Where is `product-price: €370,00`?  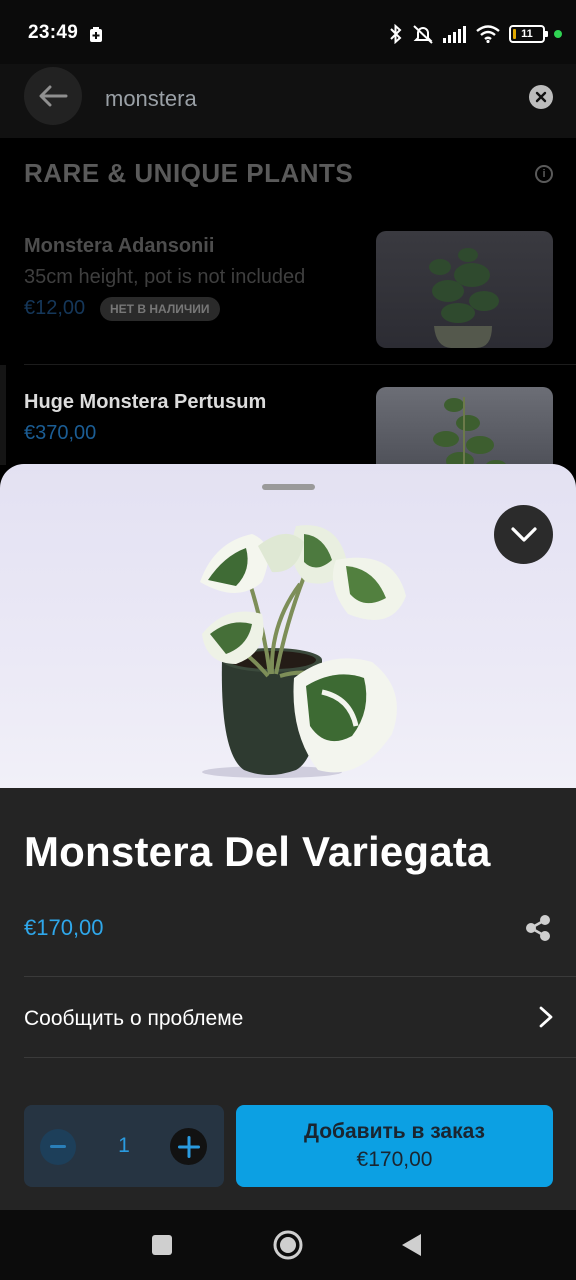
product-price: €370,00 is located at coordinates (60, 433).